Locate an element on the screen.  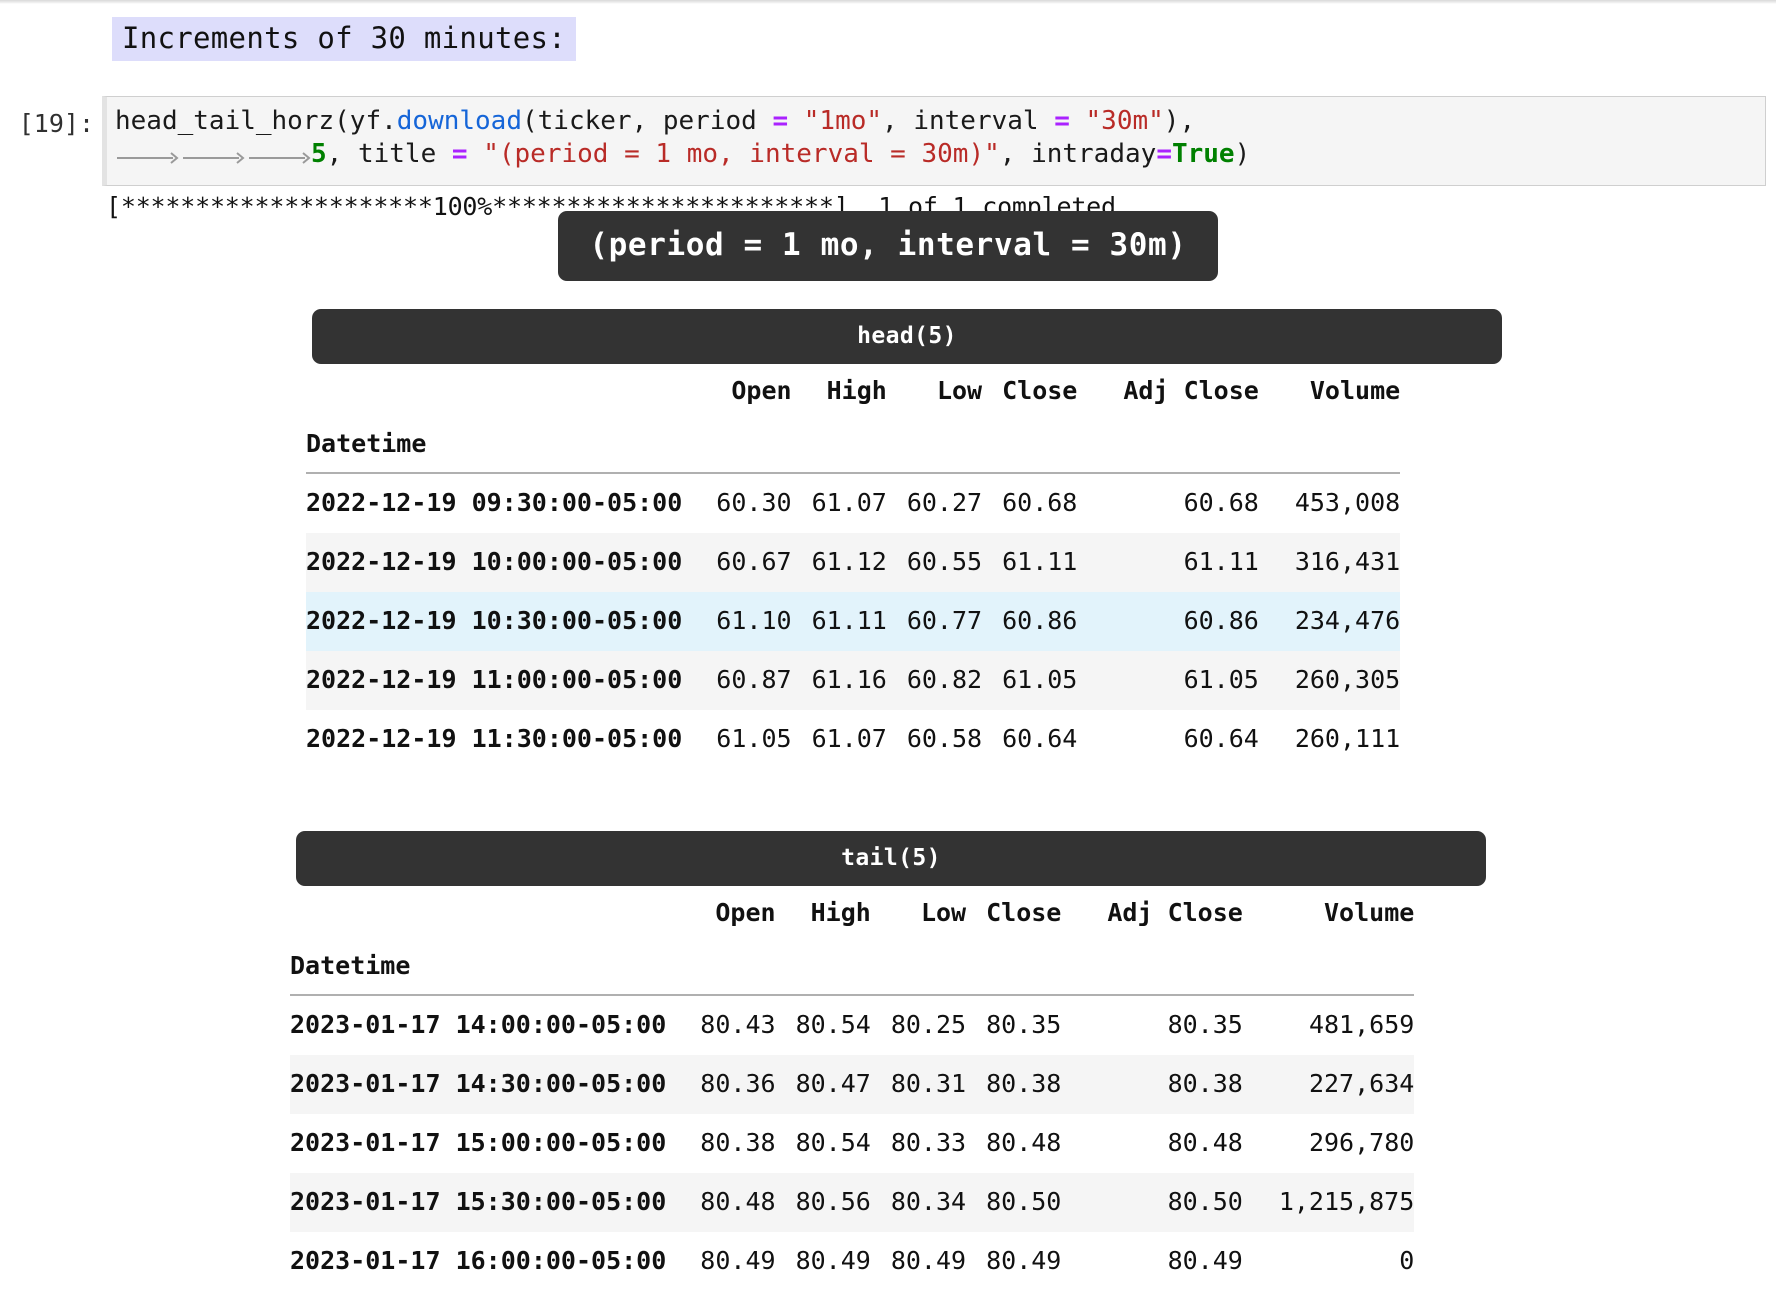
code-token-end-paren: ) is located at coordinates (1242, 154).